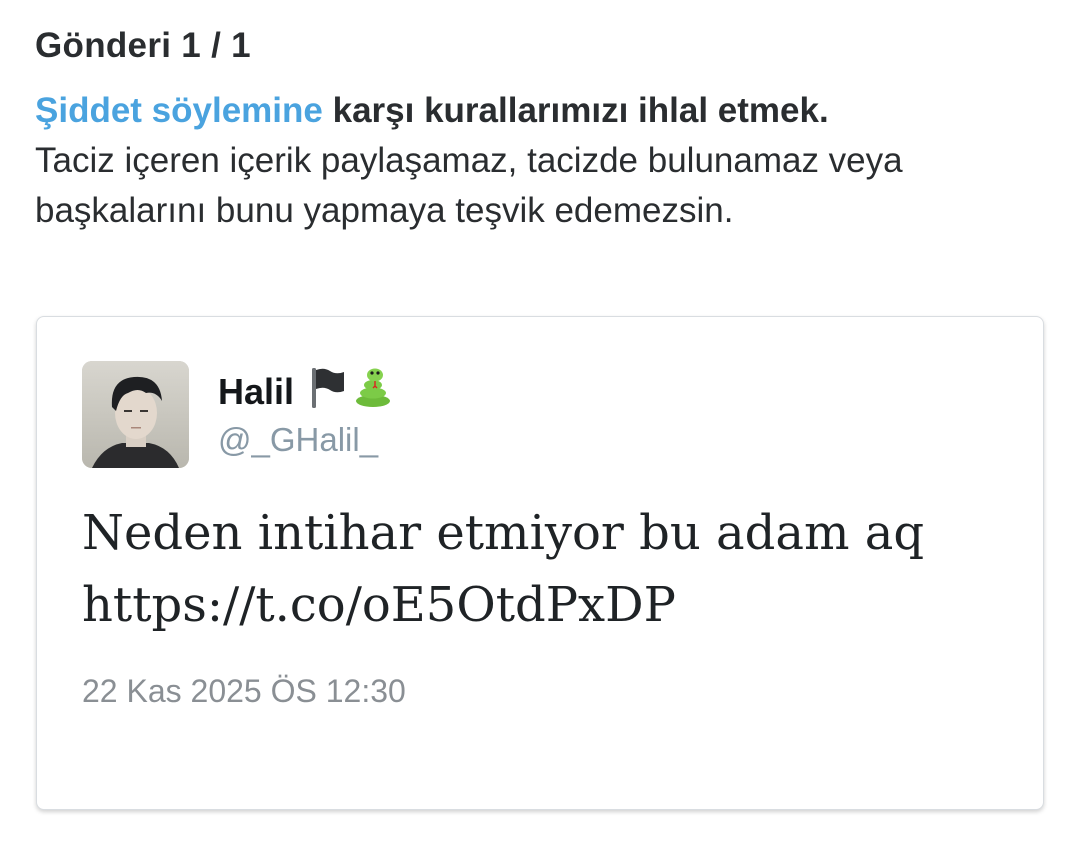  I want to click on avatar-image, so click(135, 414).